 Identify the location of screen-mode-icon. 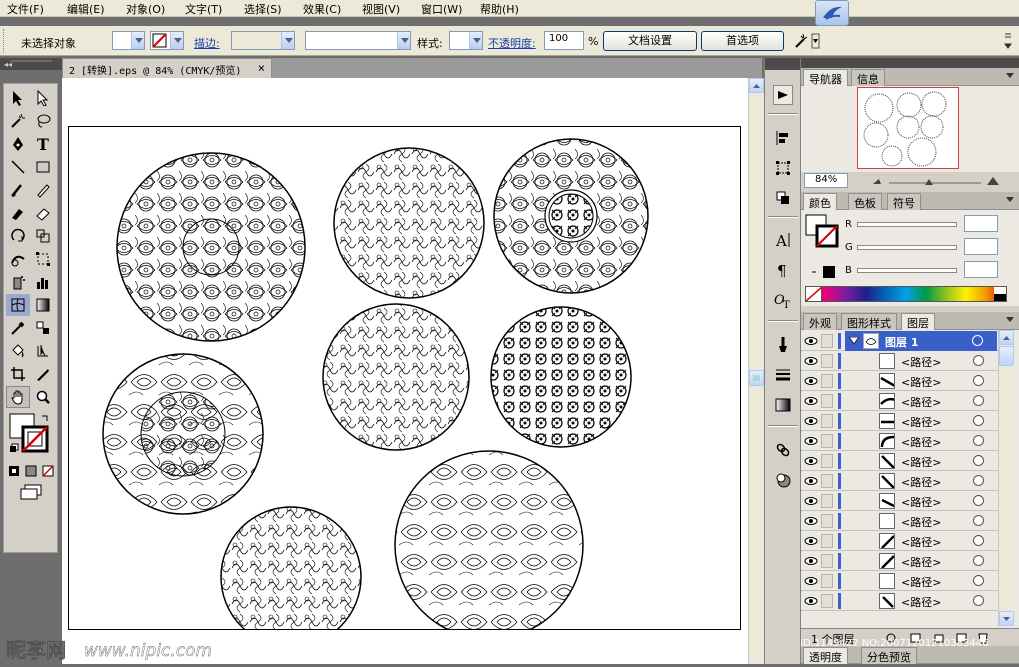
(31, 492).